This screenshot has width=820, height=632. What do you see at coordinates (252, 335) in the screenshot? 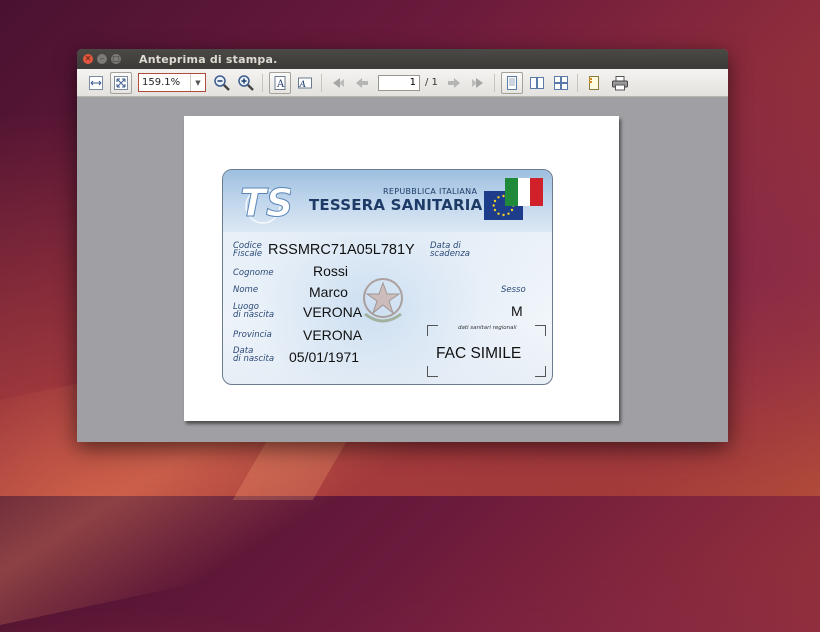
I see `provincia-label: Provincia` at bounding box center [252, 335].